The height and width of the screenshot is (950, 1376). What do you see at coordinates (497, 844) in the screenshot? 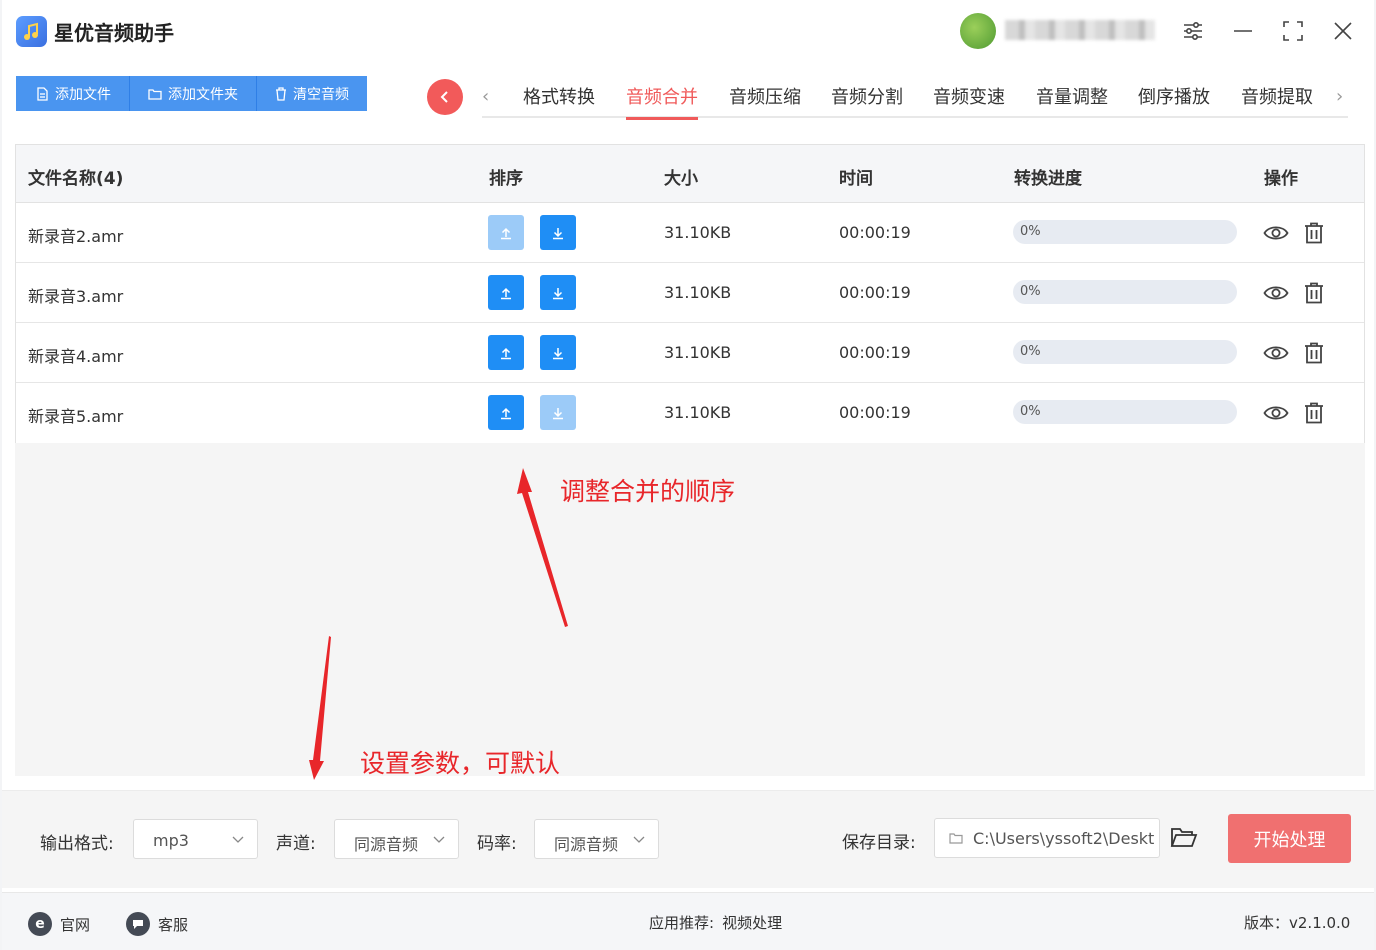
I see `bitrate-label: 码率:` at bounding box center [497, 844].